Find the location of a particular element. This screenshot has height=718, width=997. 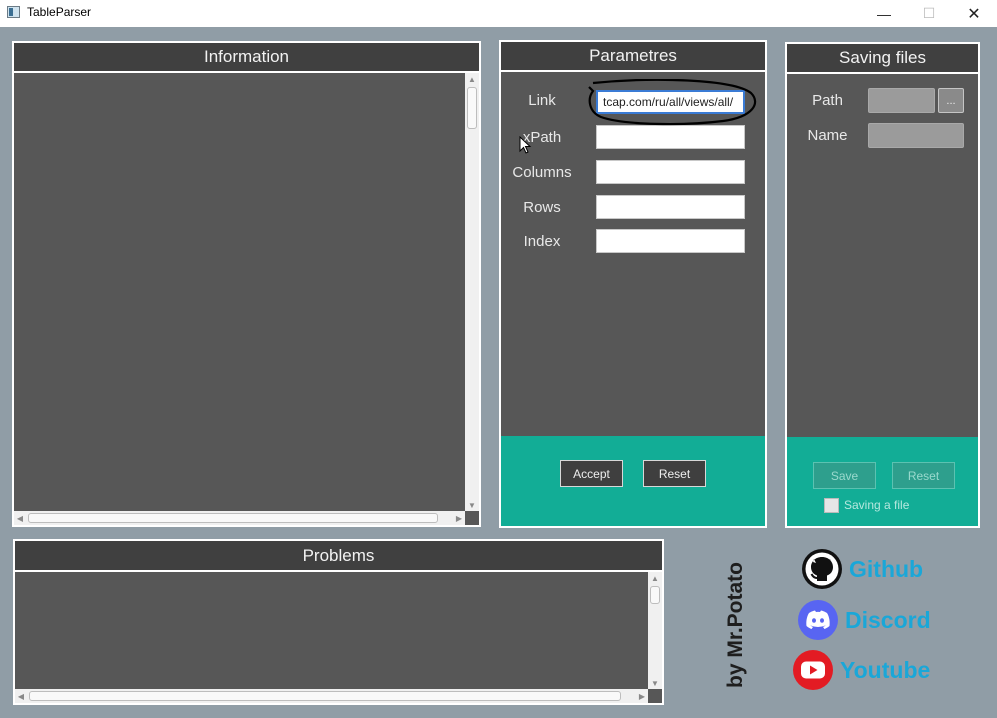

rows-input is located at coordinates (670, 207).